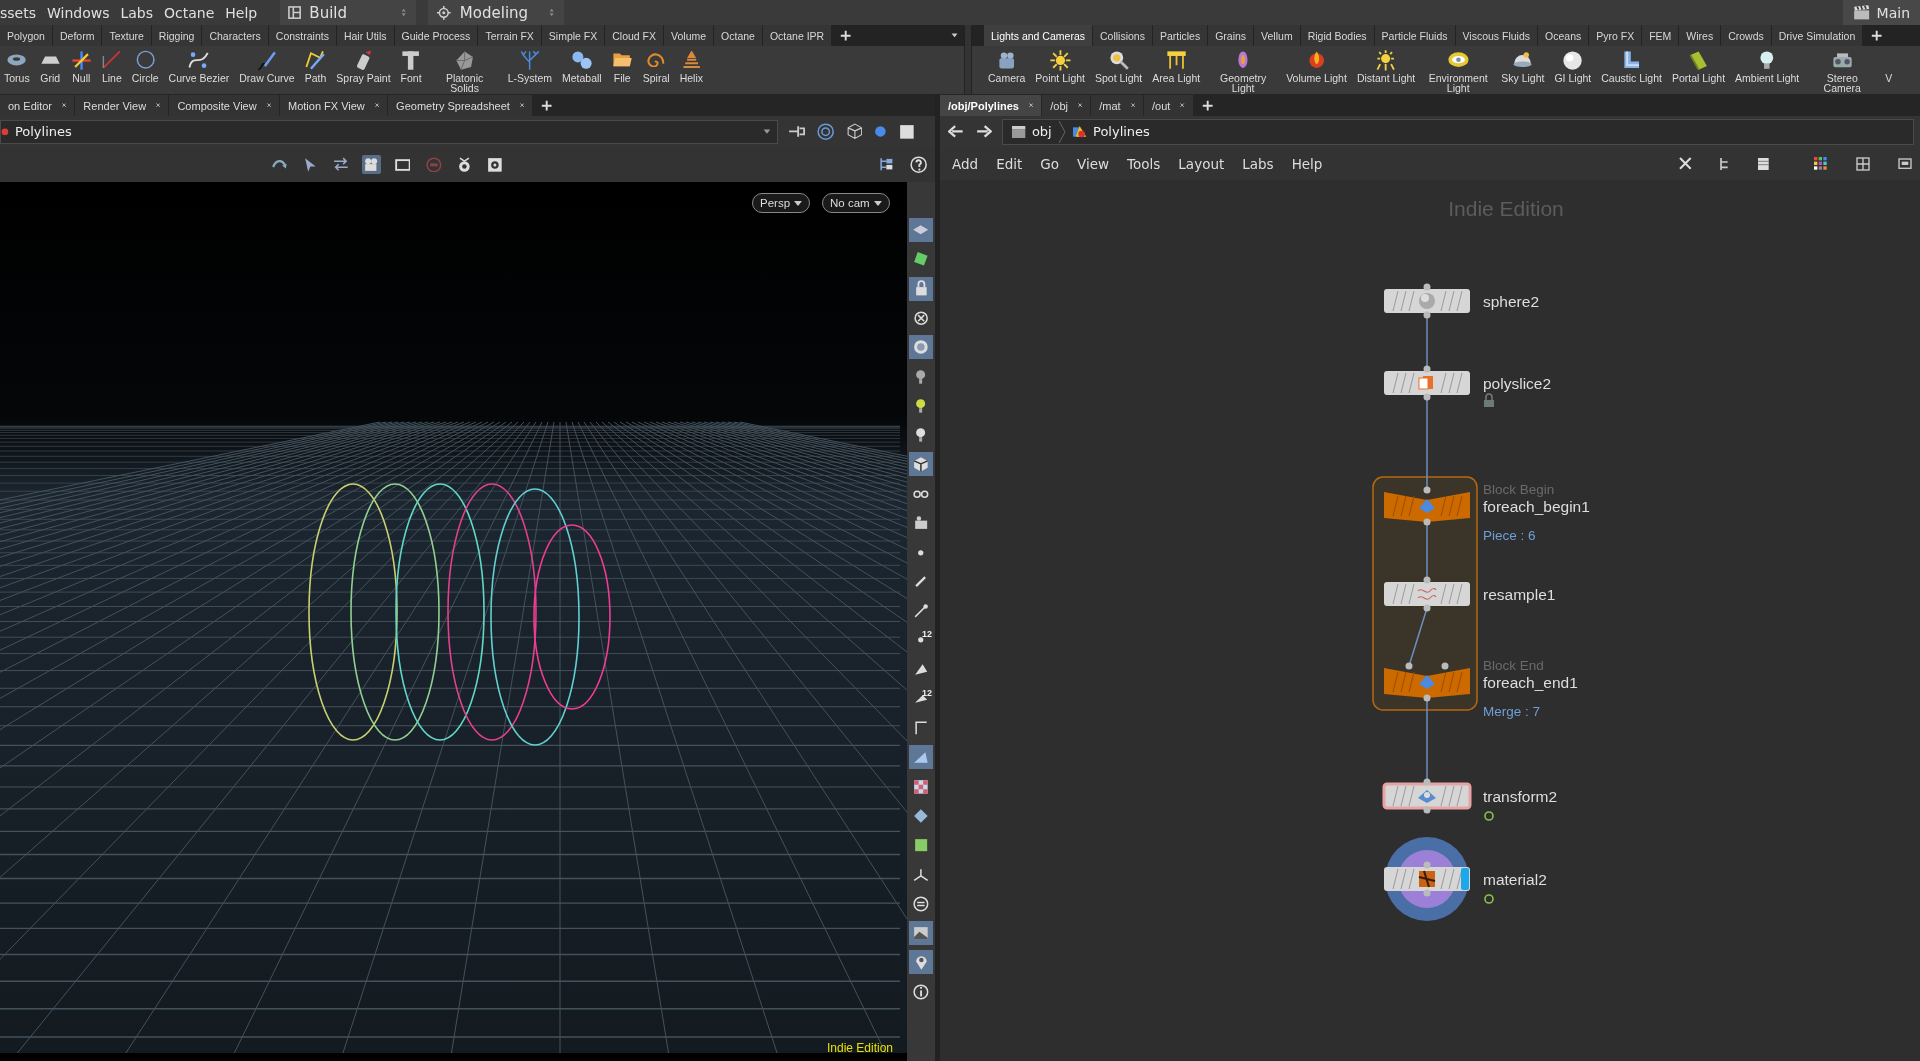 Image resolution: width=1920 pixels, height=1061 pixels. Describe the element at coordinates (244, 12) in the screenshot. I see `menu-item: Help` at that location.